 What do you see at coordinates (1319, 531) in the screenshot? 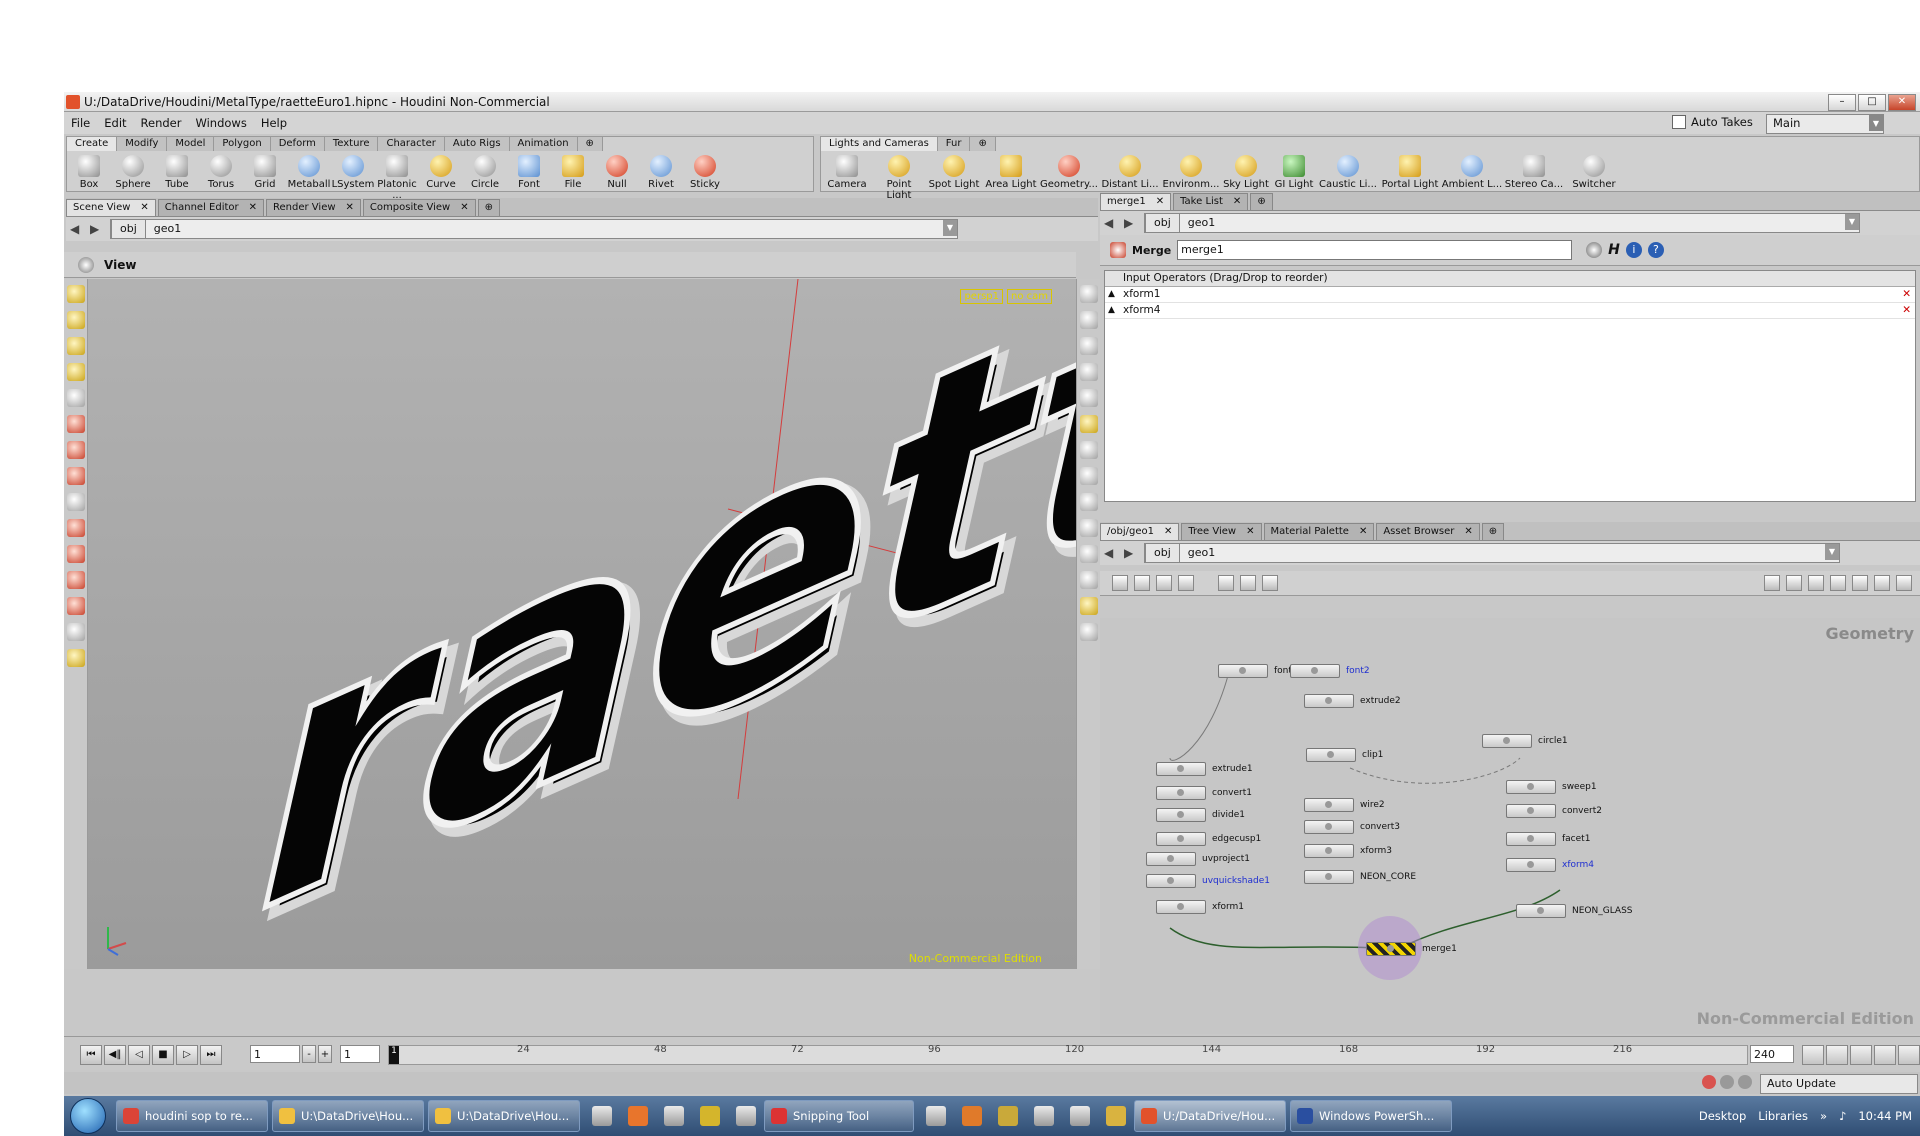
I see `tab-material-palette: Material Palette ✕` at bounding box center [1319, 531].